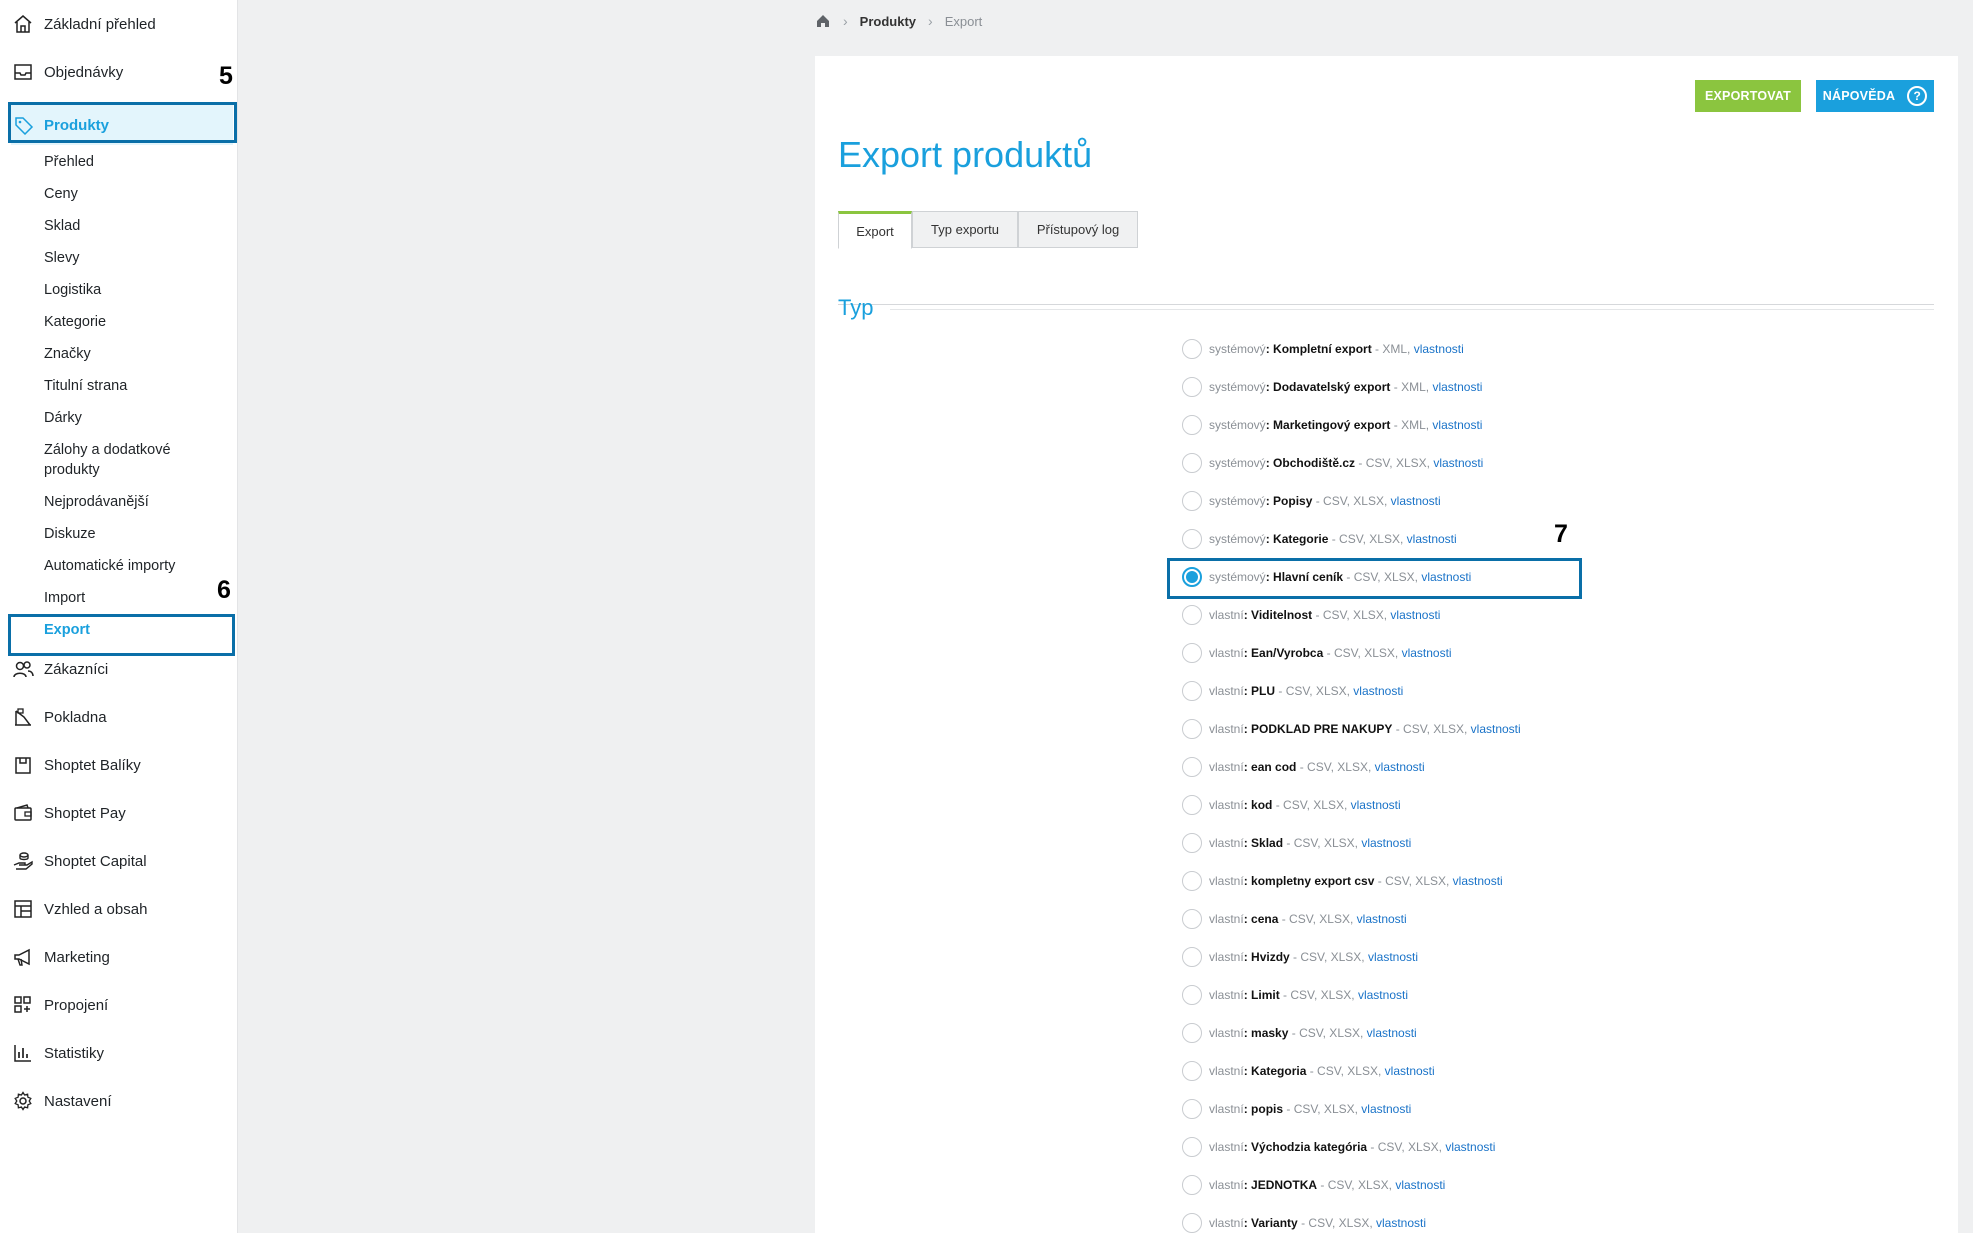  I want to click on export-type-option: vlastní: popis - CSV, XLSX, vlastnosti, so click(1296, 1109).